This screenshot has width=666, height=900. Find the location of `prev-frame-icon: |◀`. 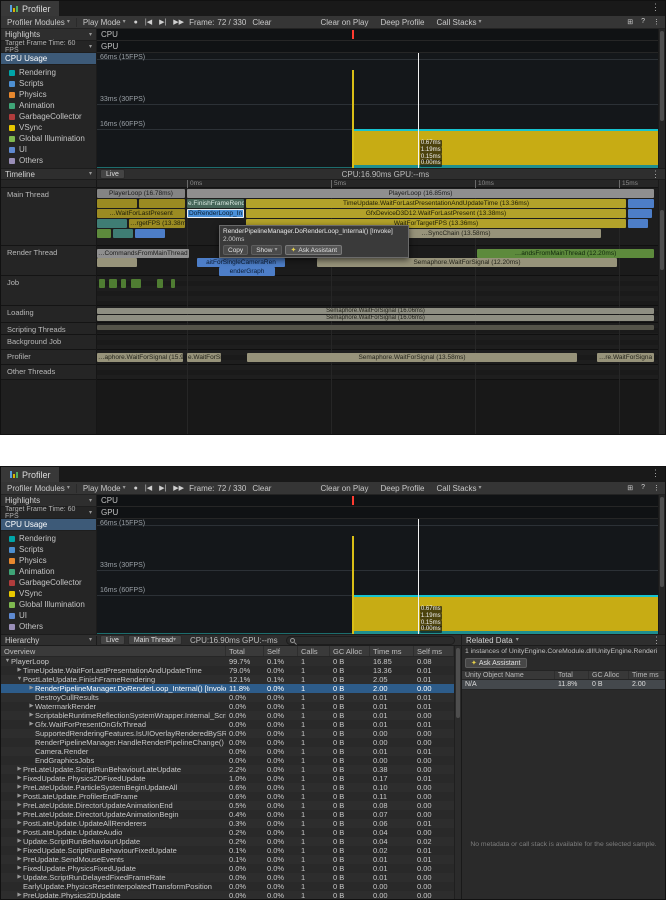

prev-frame-icon: |◀ is located at coordinates (148, 22).